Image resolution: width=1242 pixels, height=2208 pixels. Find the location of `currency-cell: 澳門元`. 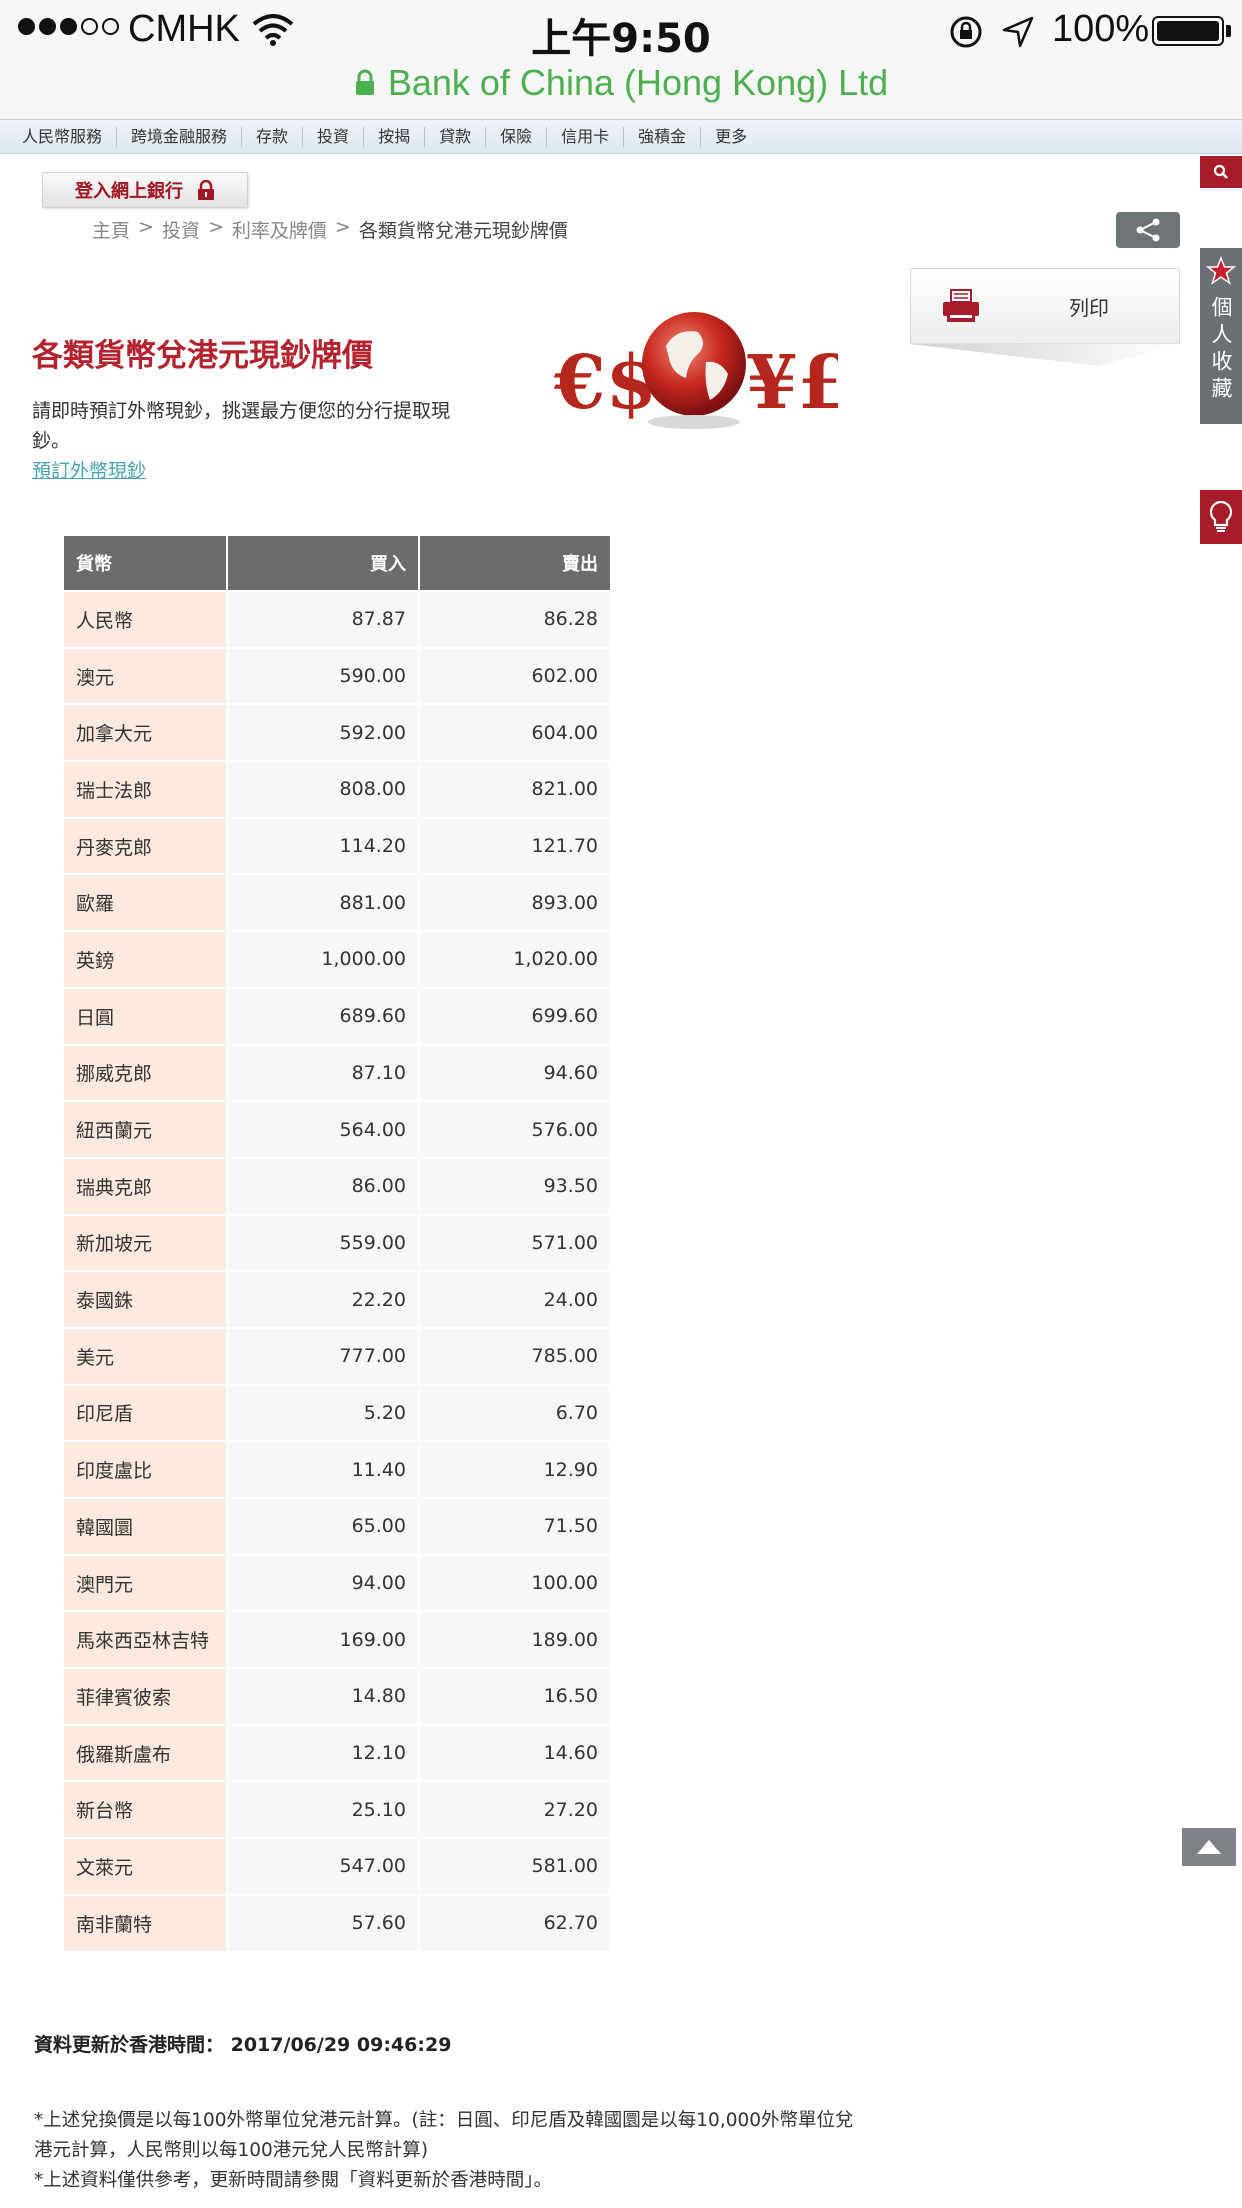

currency-cell: 澳門元 is located at coordinates (145, 1583).